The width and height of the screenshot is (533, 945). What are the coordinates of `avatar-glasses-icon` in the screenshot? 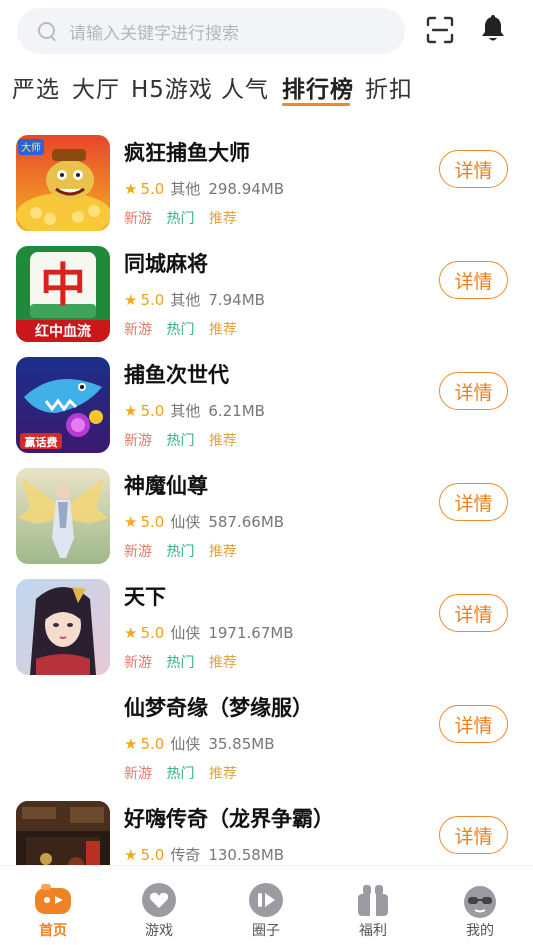 It's located at (480, 902).